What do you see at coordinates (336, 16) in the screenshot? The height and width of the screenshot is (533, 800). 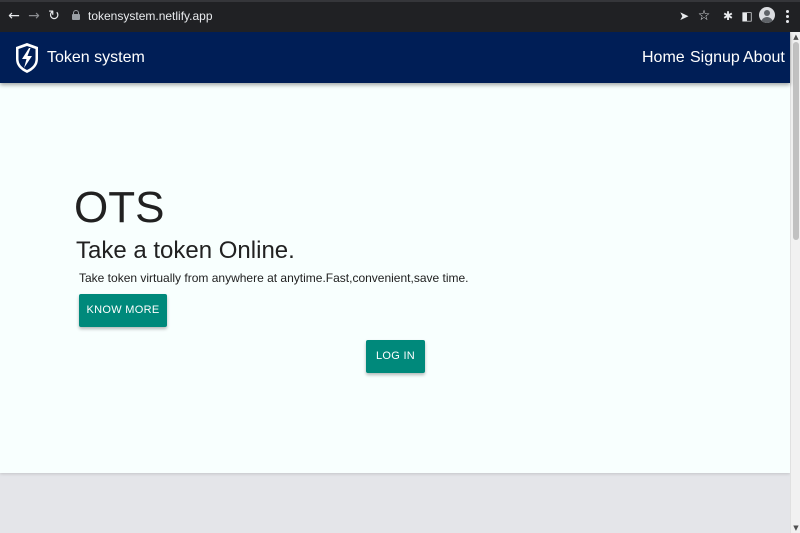 I see `address-bar: tokensystem.netlify.app` at bounding box center [336, 16].